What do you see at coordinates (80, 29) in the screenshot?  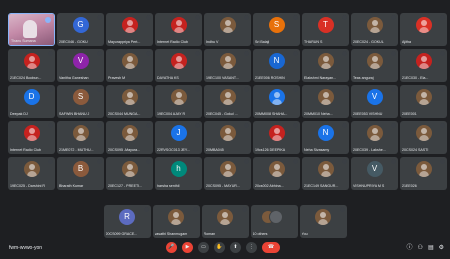 I see `participant-tile: G 20EC046 - GOKU` at bounding box center [80, 29].